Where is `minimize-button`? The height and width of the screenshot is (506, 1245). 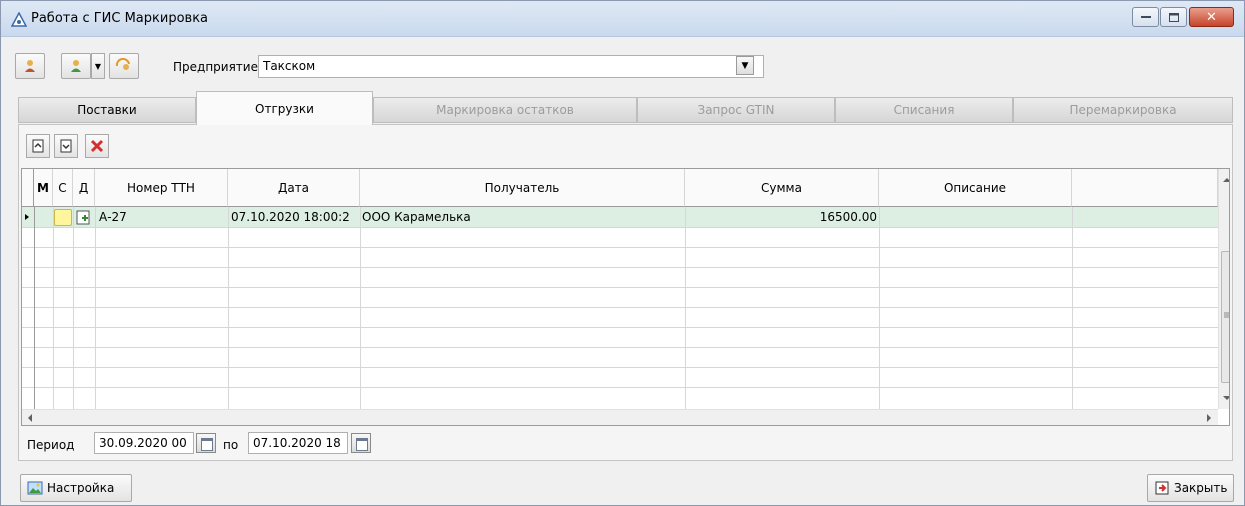 minimize-button is located at coordinates (1145, 17).